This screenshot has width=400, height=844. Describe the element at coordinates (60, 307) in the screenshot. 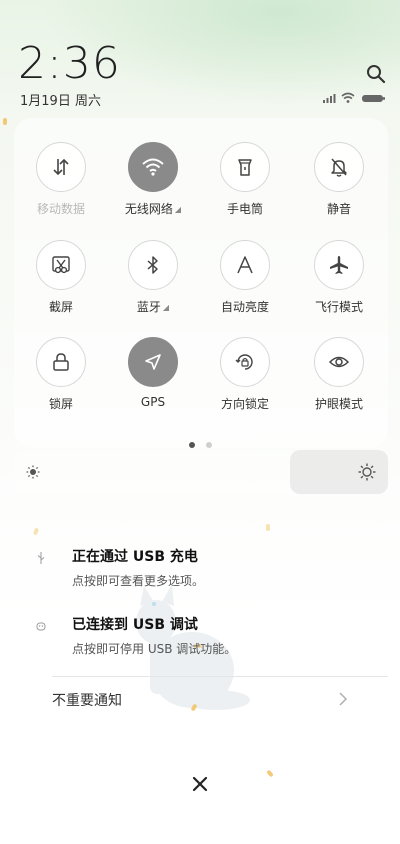

I see `tile-label: 截屏` at that location.